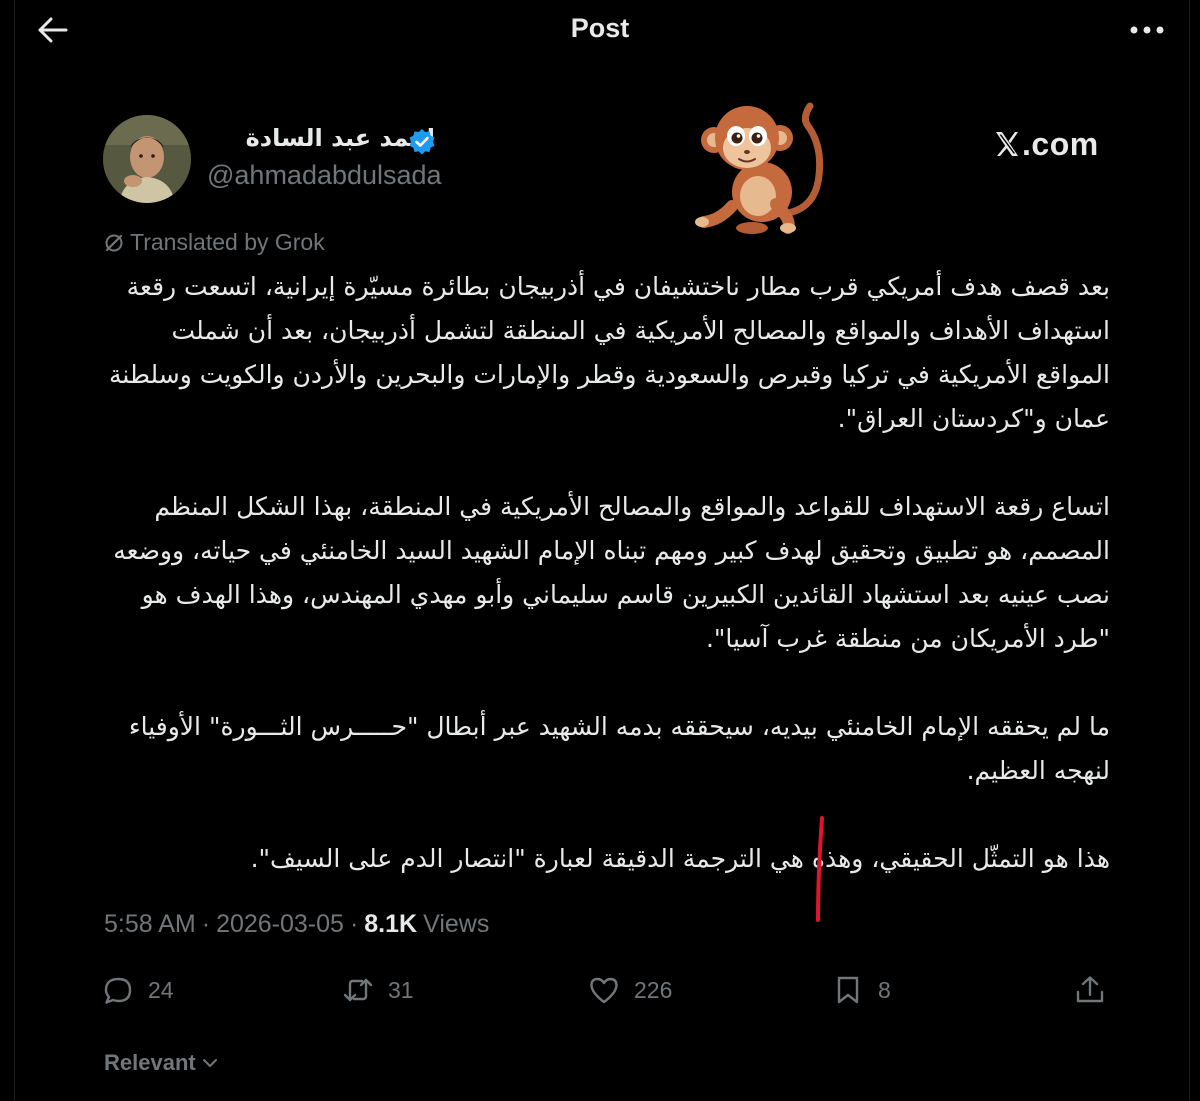 The image size is (1200, 1101). I want to click on action-bar: 24 31 226 8, so click(600, 990).